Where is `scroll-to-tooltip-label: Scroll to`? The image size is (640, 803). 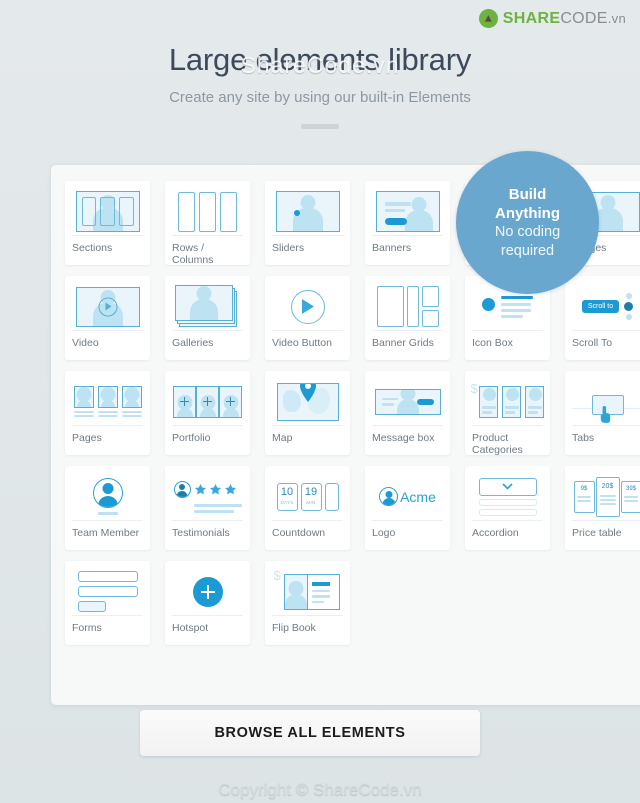 scroll-to-tooltip-label: Scroll to is located at coordinates (600, 306).